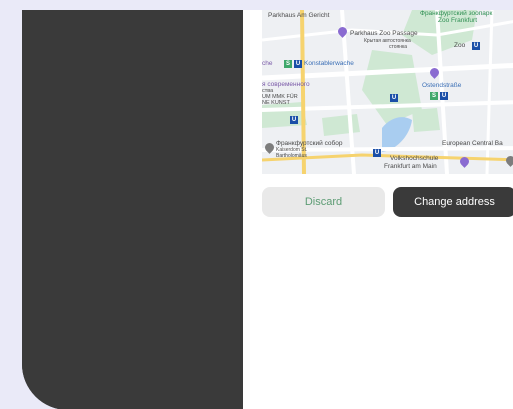 The width and height of the screenshot is (513, 409). What do you see at coordinates (291, 156) in the screenshot?
I see `map-label-cathedral-de2: Bartholomäus` at bounding box center [291, 156].